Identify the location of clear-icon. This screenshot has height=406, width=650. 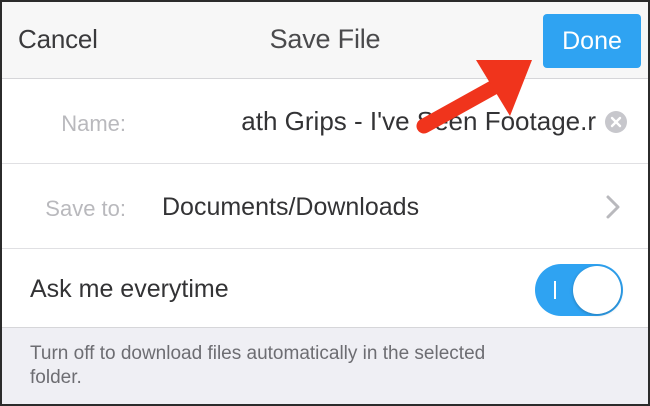
(616, 122).